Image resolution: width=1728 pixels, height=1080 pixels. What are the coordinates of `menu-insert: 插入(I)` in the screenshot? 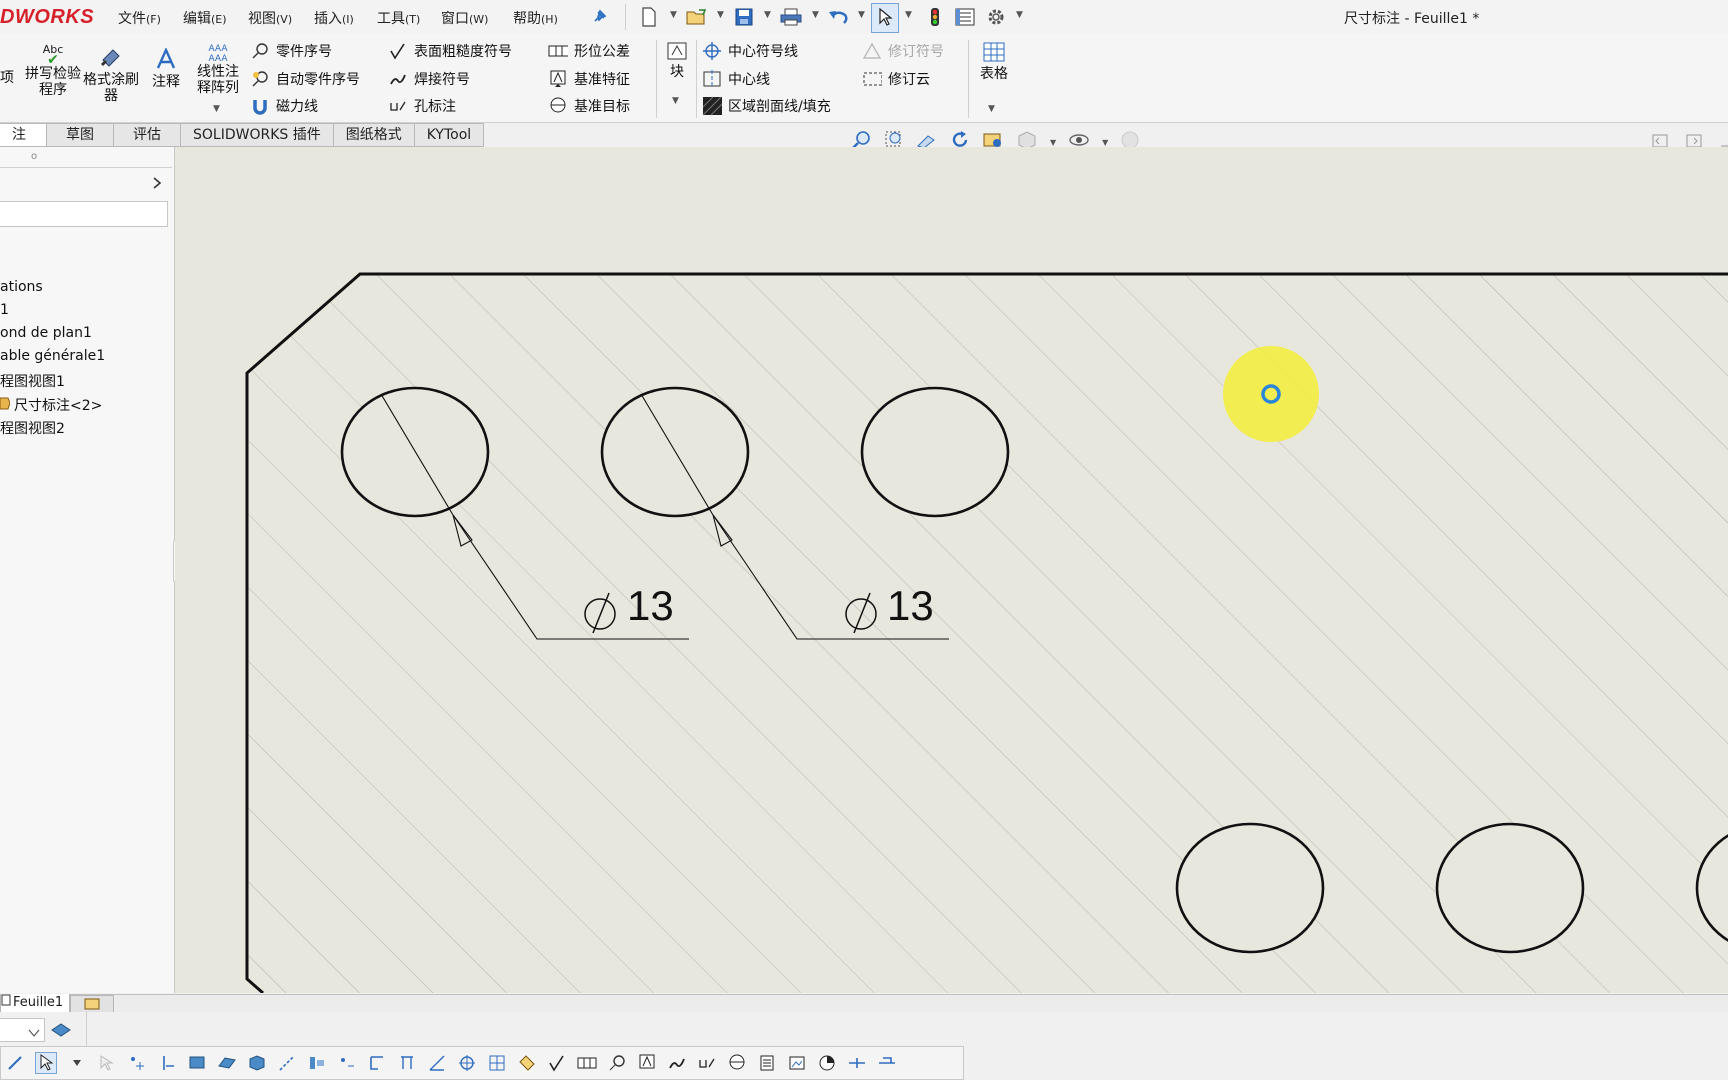 It's located at (334, 18).